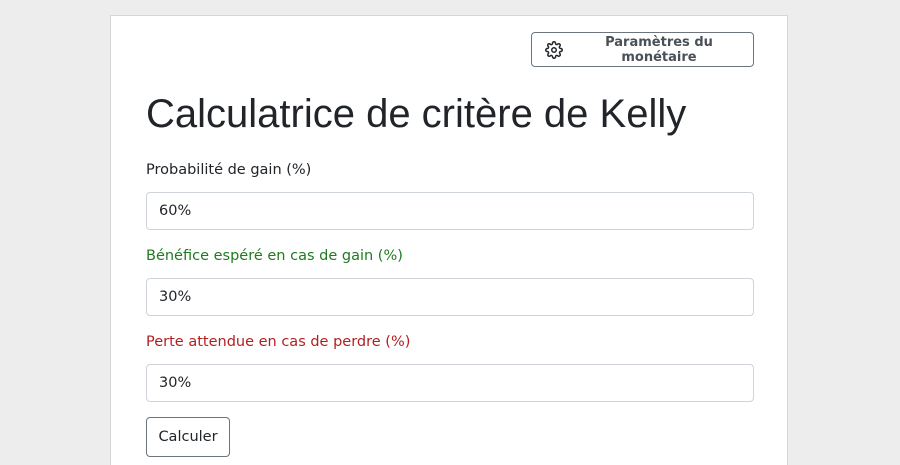 This screenshot has width=900, height=465. Describe the element at coordinates (554, 49) in the screenshot. I see `gear-icon` at that location.